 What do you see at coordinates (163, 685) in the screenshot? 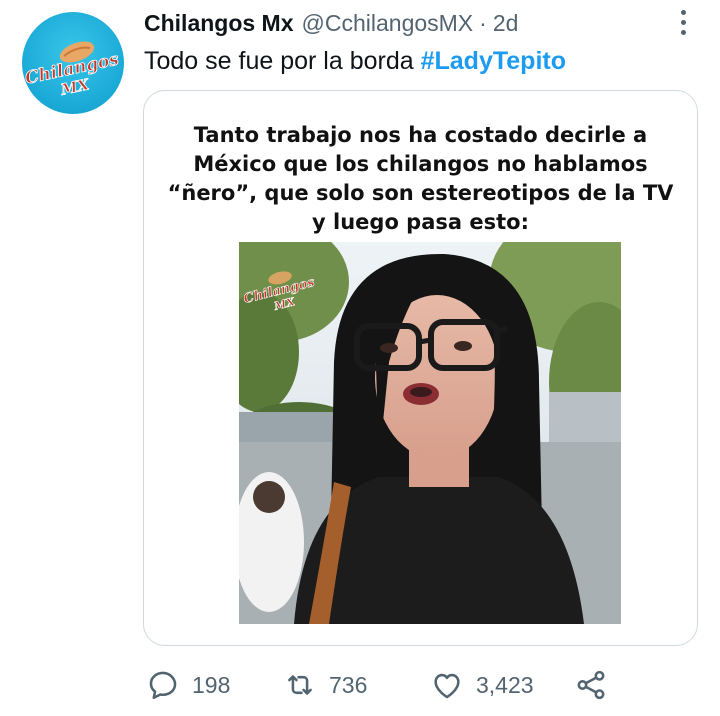
I see `reply-icon` at bounding box center [163, 685].